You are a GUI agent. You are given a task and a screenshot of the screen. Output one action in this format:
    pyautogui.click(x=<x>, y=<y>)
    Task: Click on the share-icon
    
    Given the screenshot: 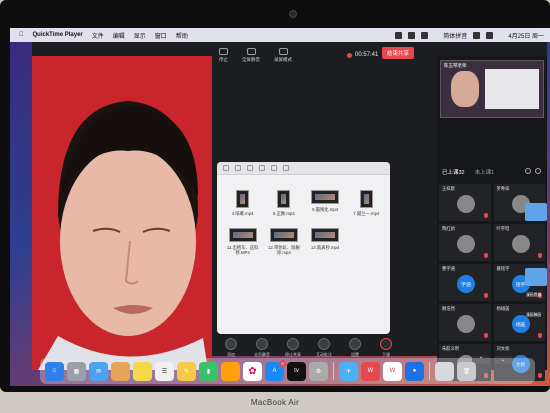 What is the action you would take?
    pyautogui.click(x=250, y=168)
    